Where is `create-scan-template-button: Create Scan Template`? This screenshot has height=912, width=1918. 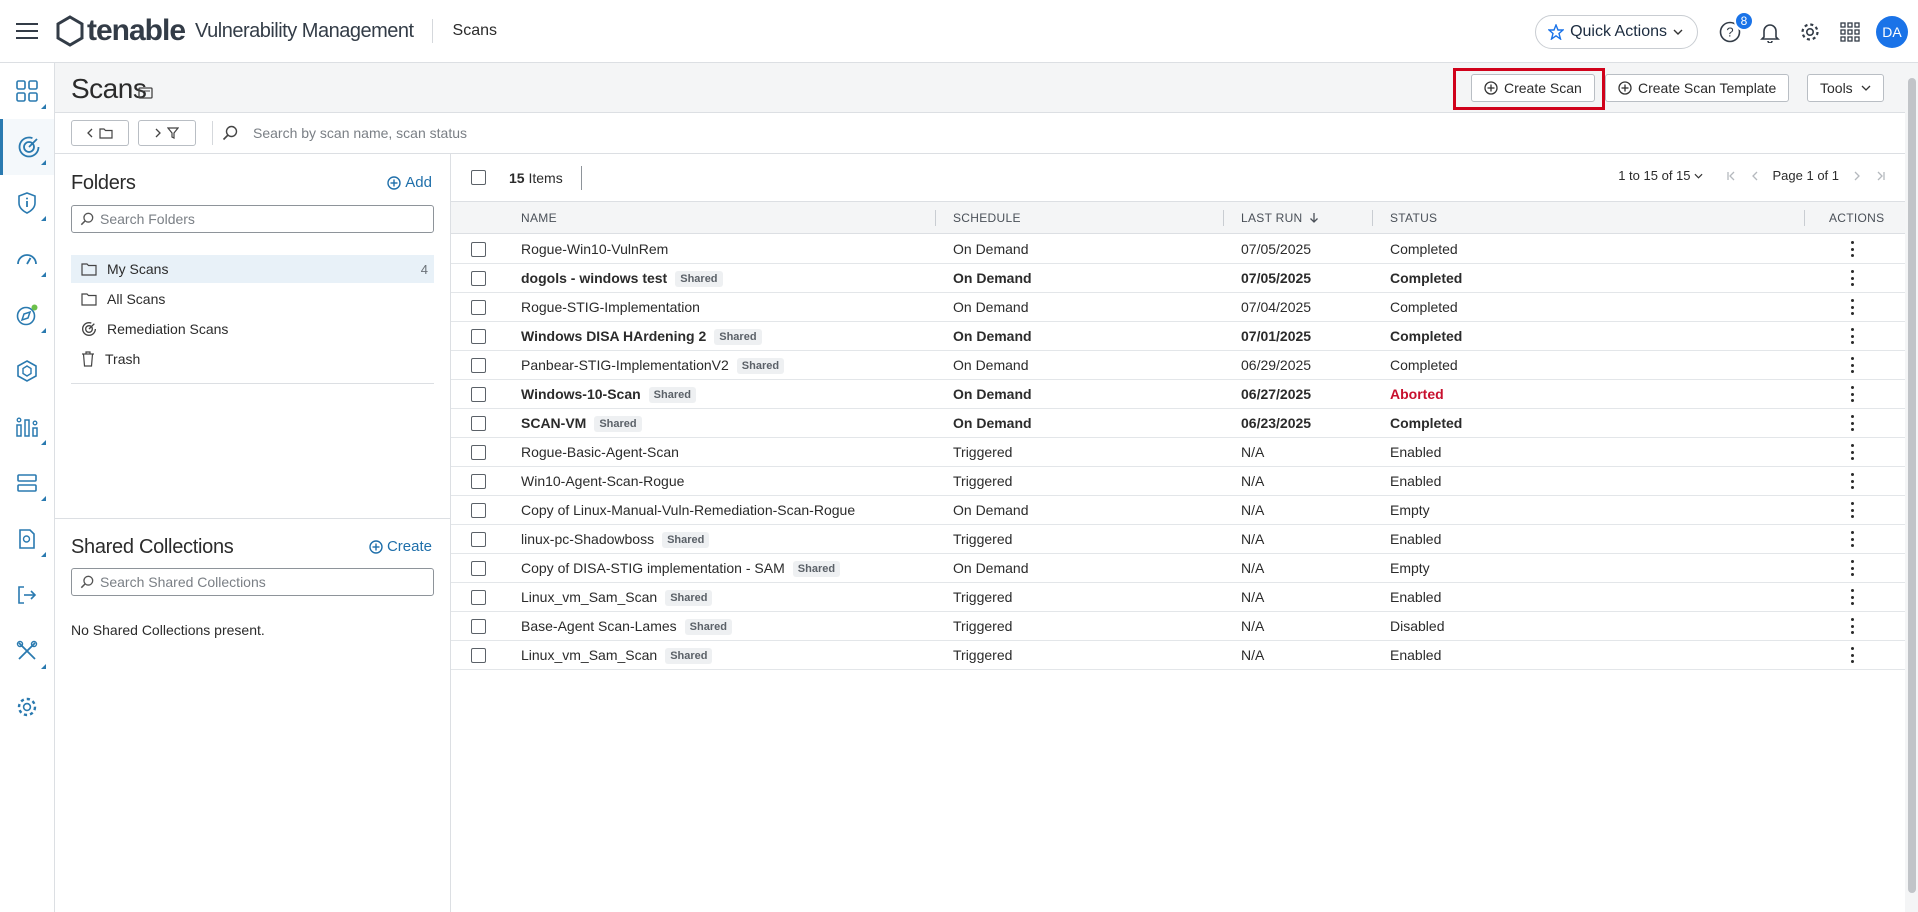
create-scan-template-button: Create Scan Template is located at coordinates (1697, 88).